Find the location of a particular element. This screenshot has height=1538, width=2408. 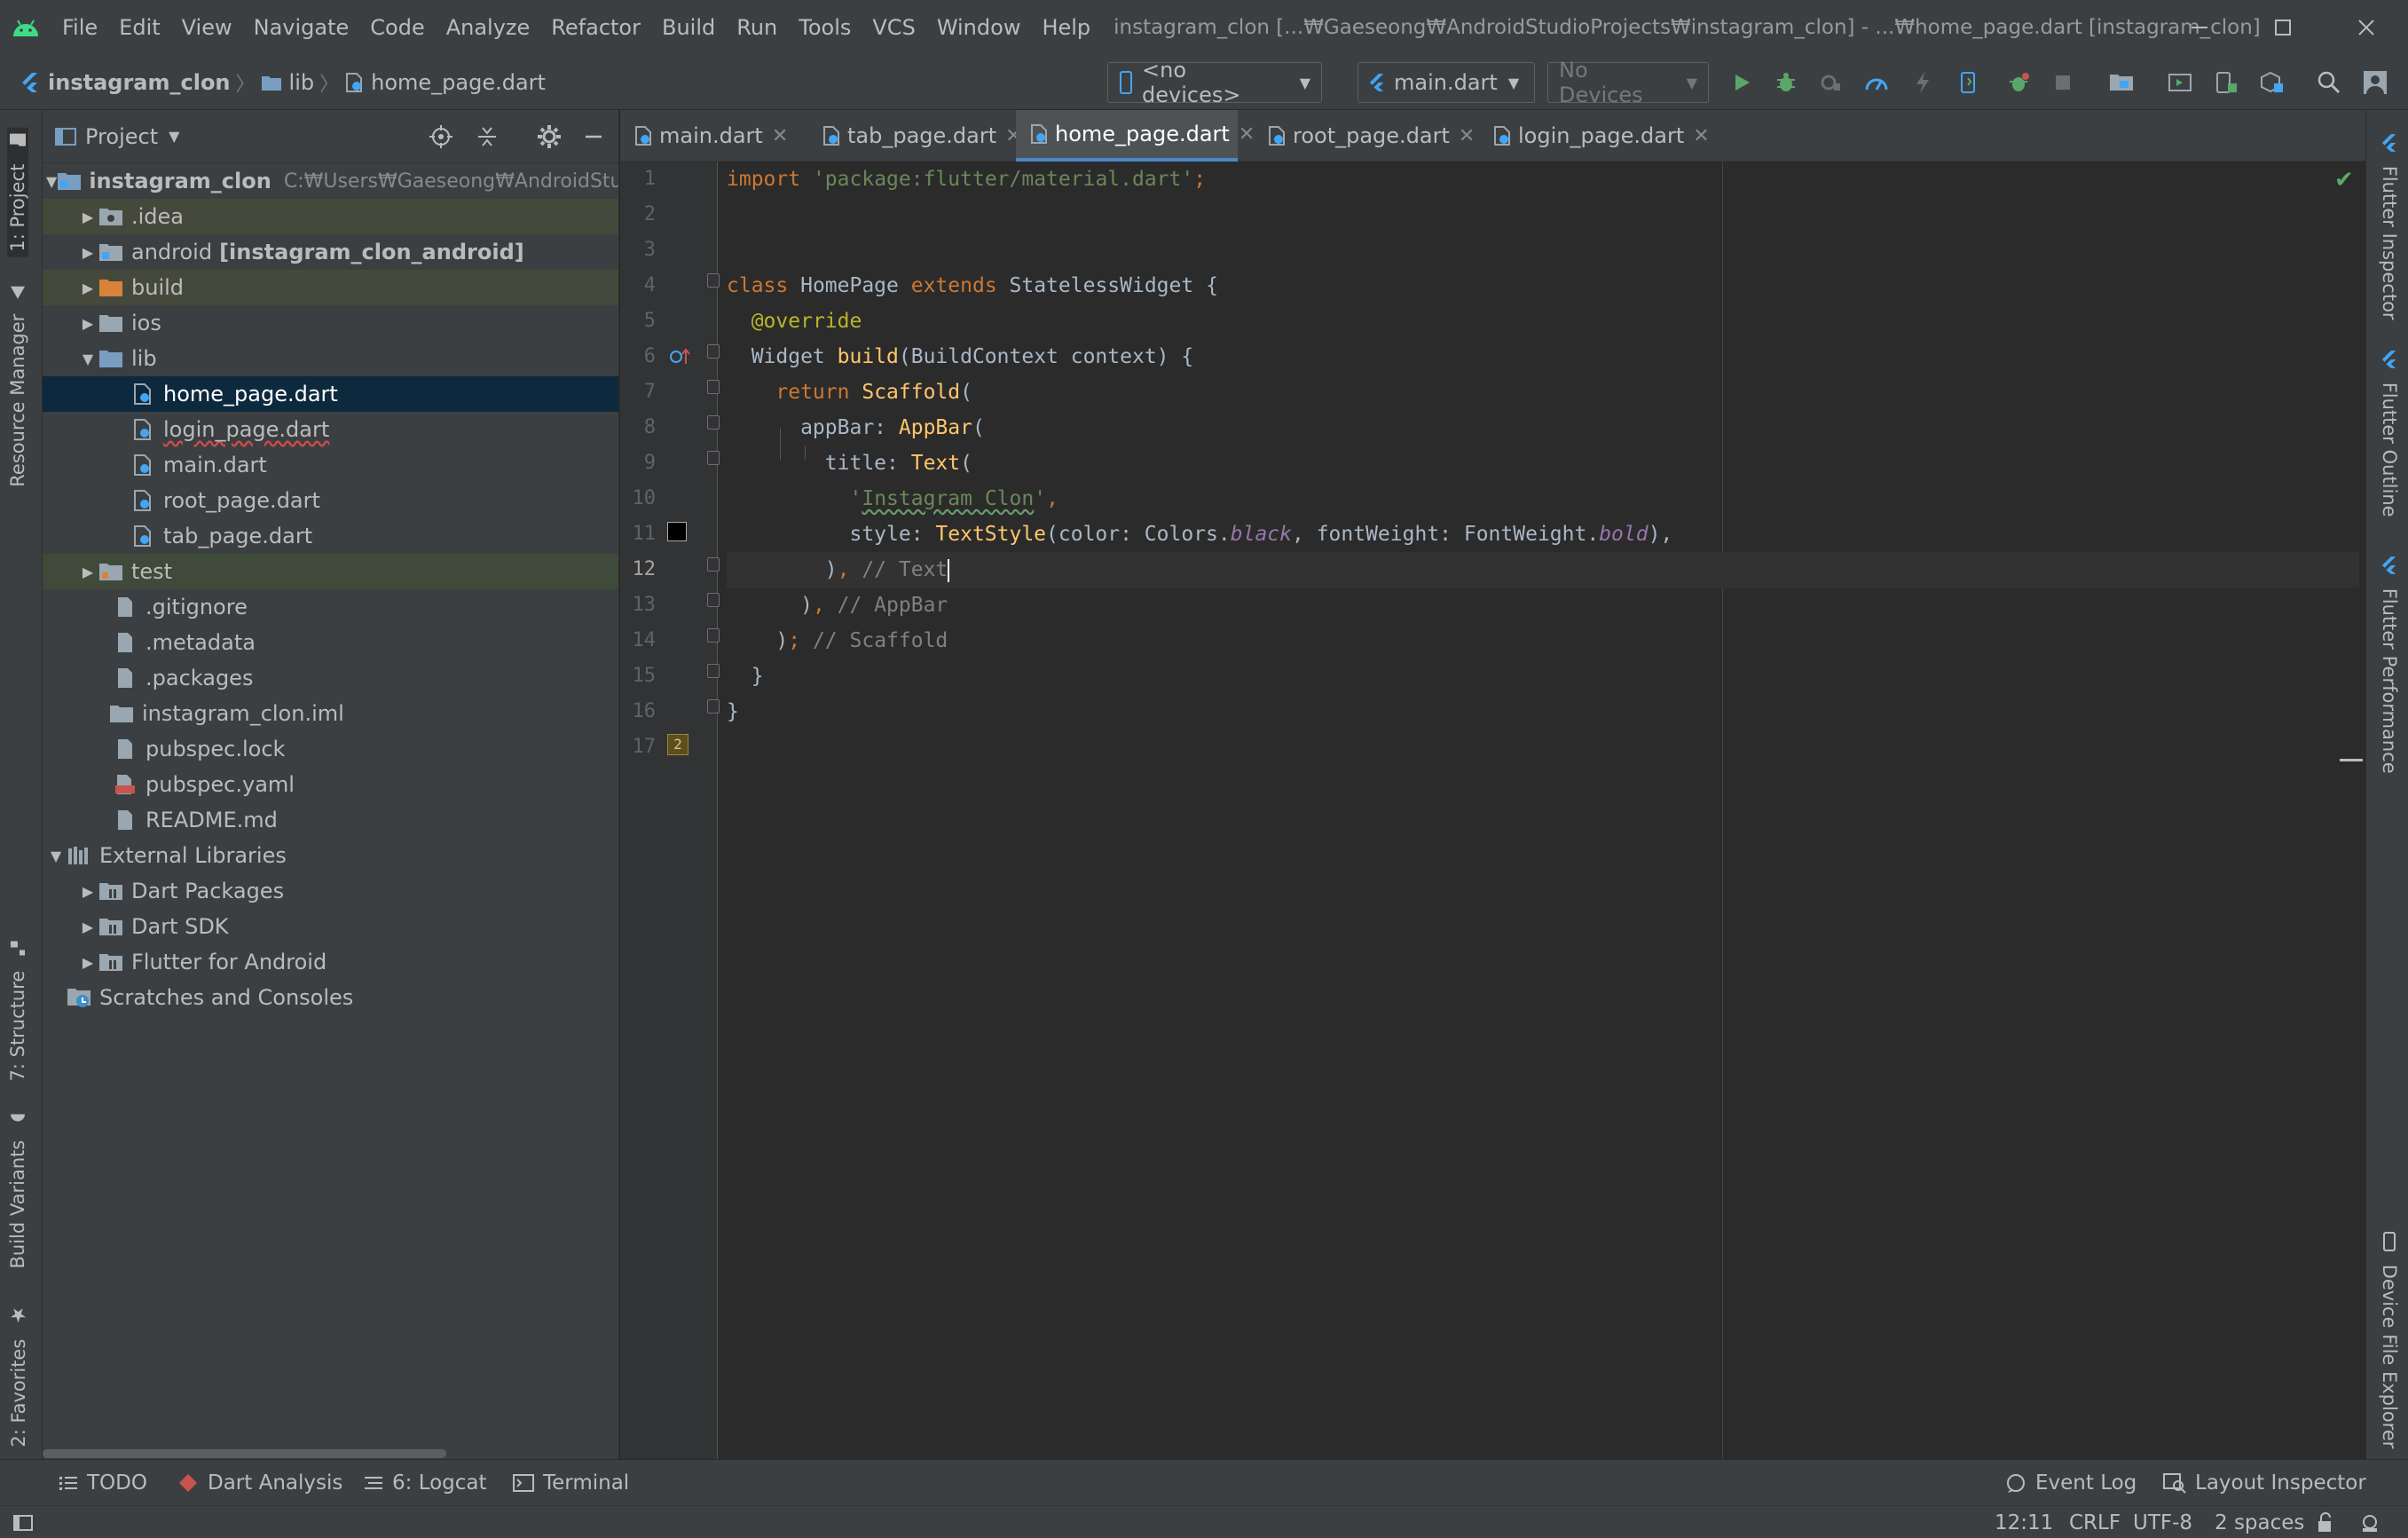

indent-setting: 2 spaces is located at coordinates (2259, 1522).